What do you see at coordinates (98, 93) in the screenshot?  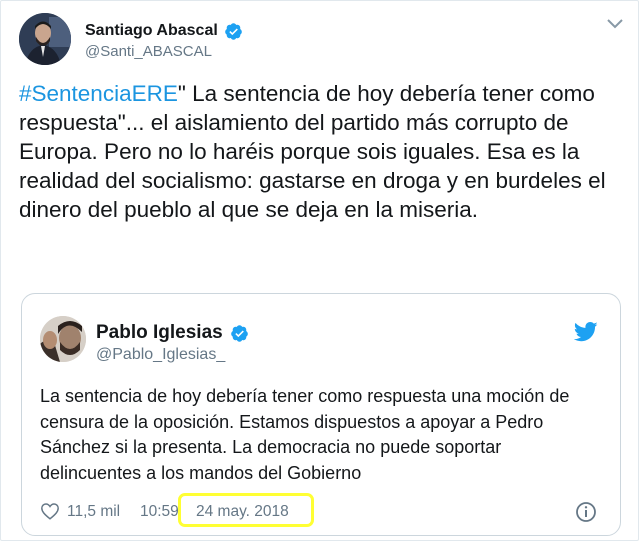 I see `hashtag-link: #SentenciaERE` at bounding box center [98, 93].